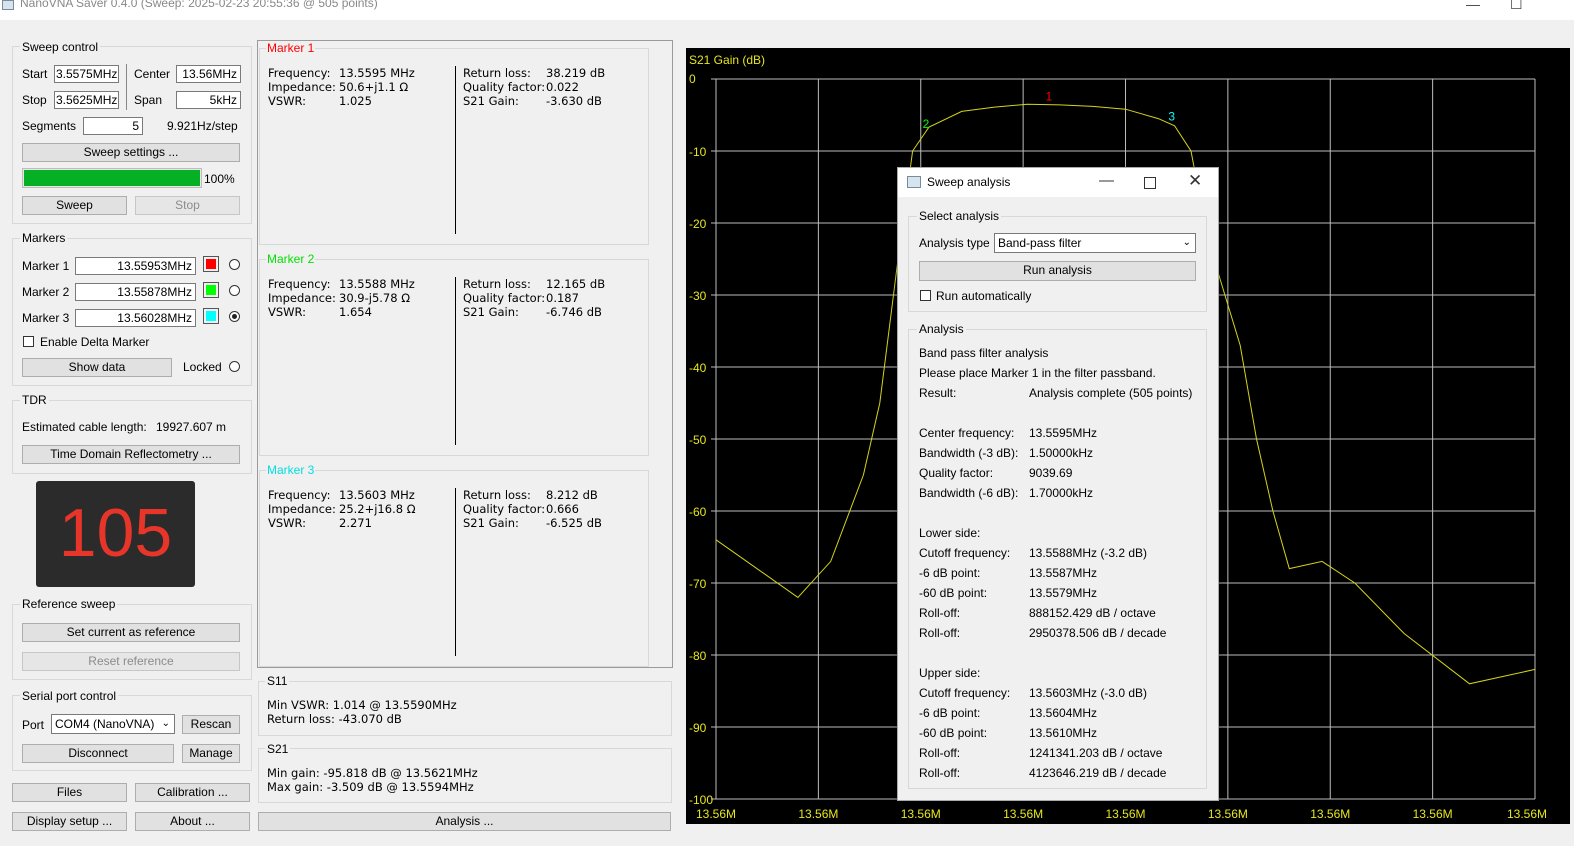 This screenshot has height=846, width=1574. Describe the element at coordinates (925, 295) in the screenshot. I see `run-automatically-checkbox` at that location.